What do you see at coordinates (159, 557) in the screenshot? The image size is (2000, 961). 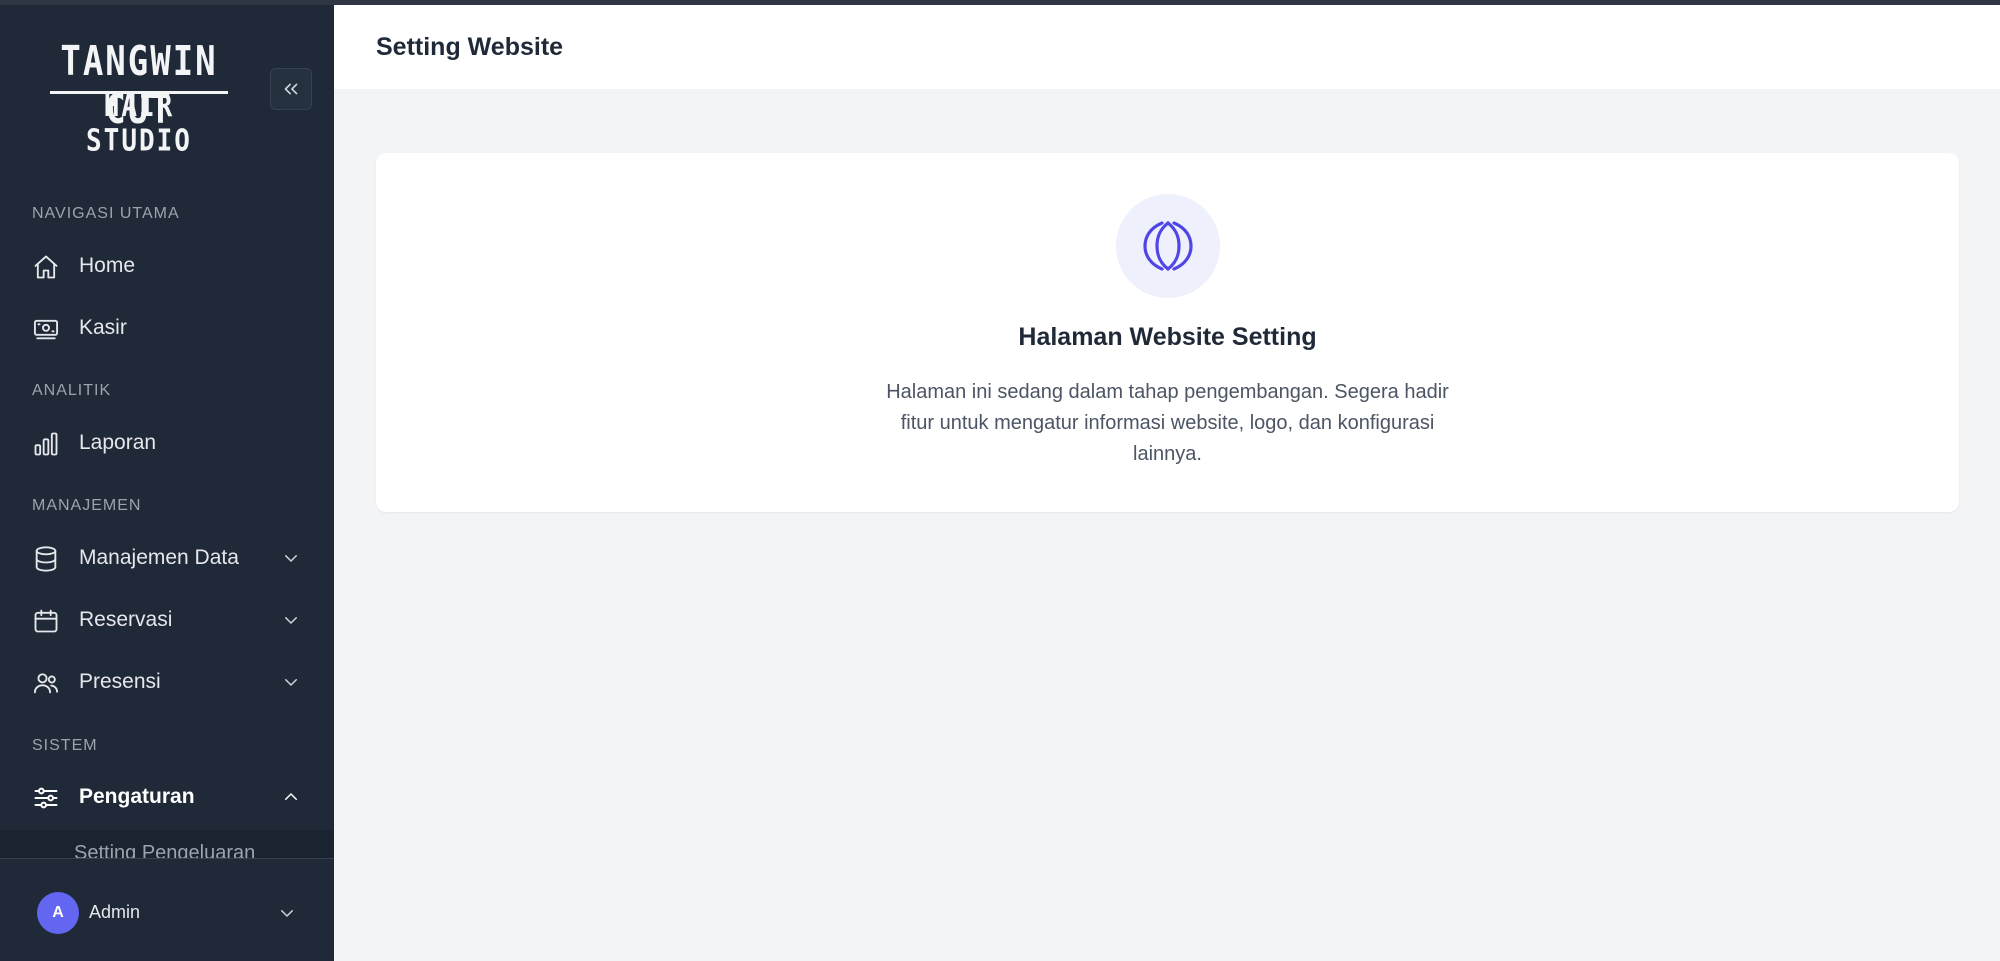 I see `sidebar-item-label: Manajemen Data` at bounding box center [159, 557].